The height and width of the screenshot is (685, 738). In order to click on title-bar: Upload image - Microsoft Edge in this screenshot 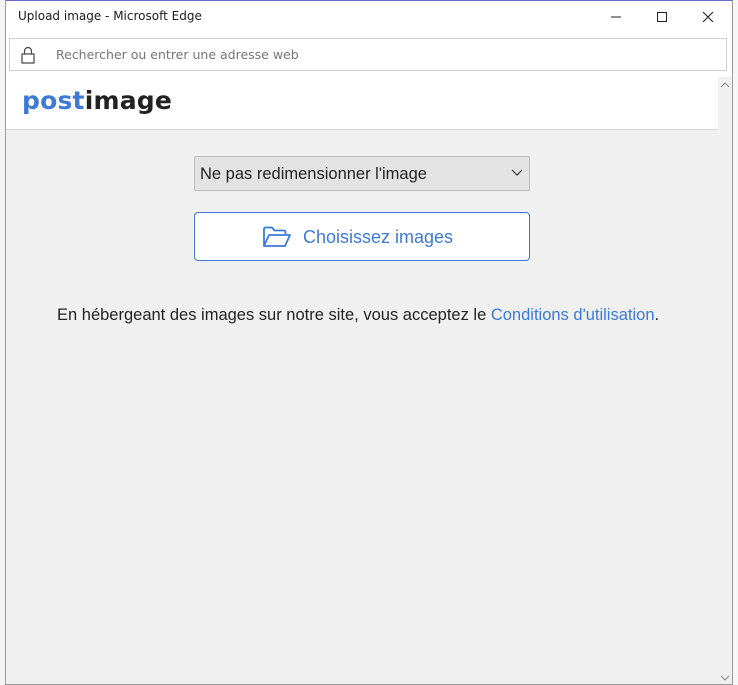, I will do `click(369, 16)`.